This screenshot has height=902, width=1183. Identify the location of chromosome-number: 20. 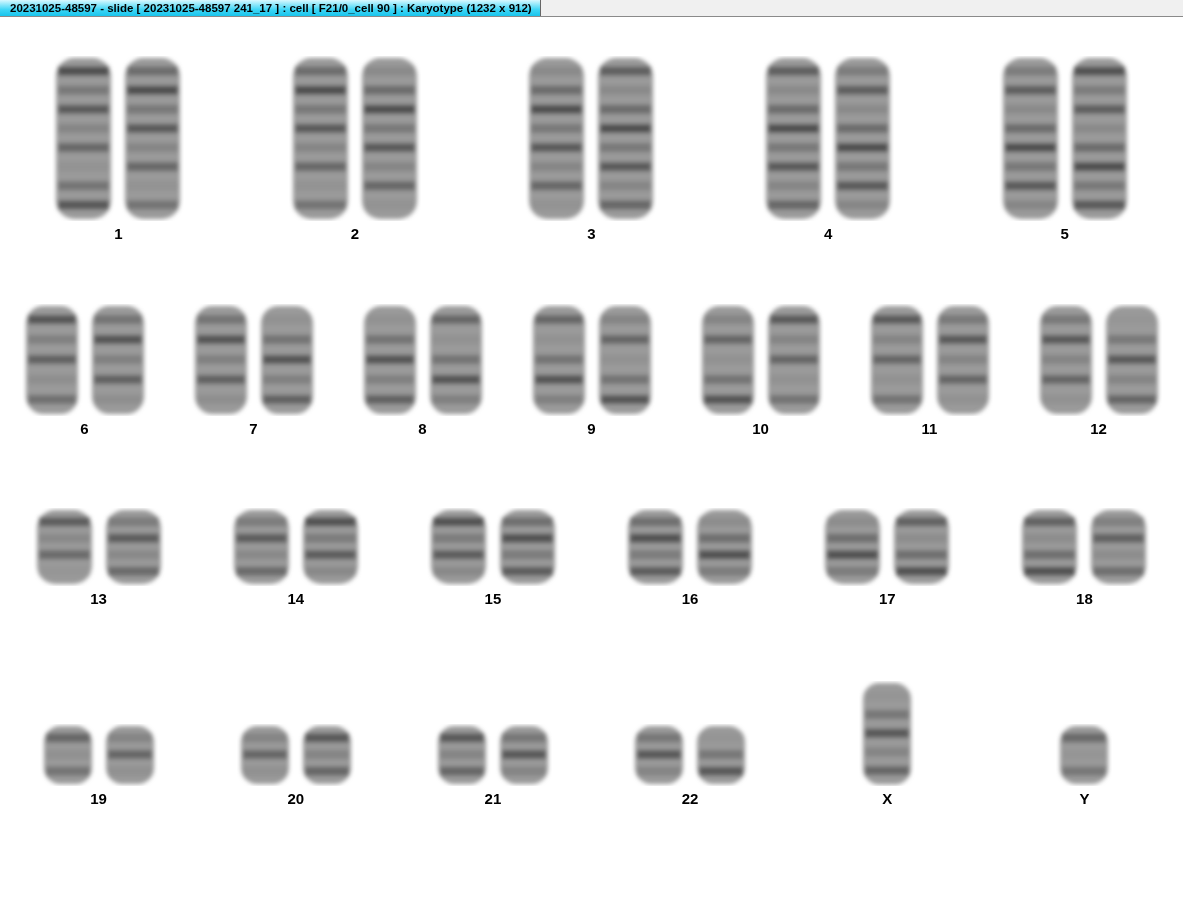
(296, 798).